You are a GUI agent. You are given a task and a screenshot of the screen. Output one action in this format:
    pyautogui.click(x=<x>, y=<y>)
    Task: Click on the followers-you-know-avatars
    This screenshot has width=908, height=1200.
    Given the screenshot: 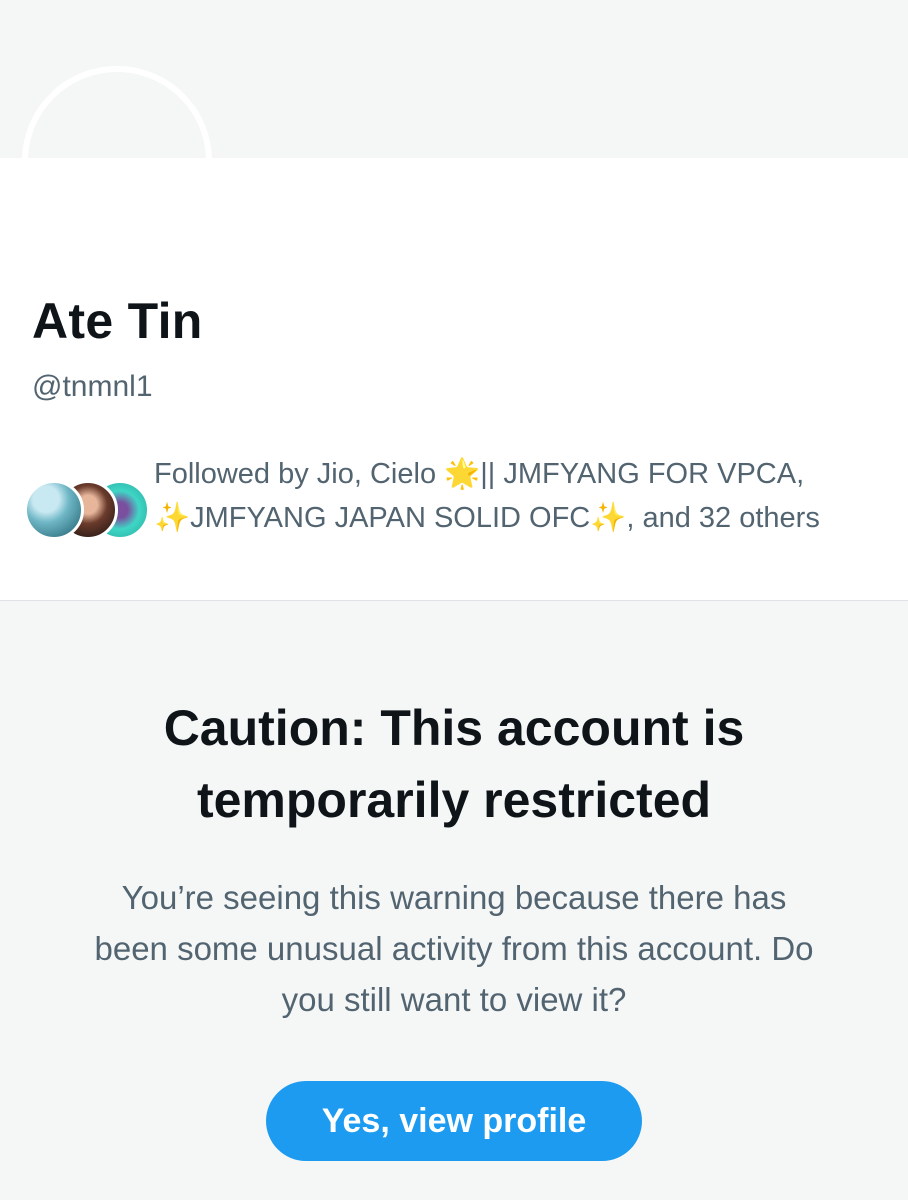 What is the action you would take?
    pyautogui.click(x=87, y=513)
    